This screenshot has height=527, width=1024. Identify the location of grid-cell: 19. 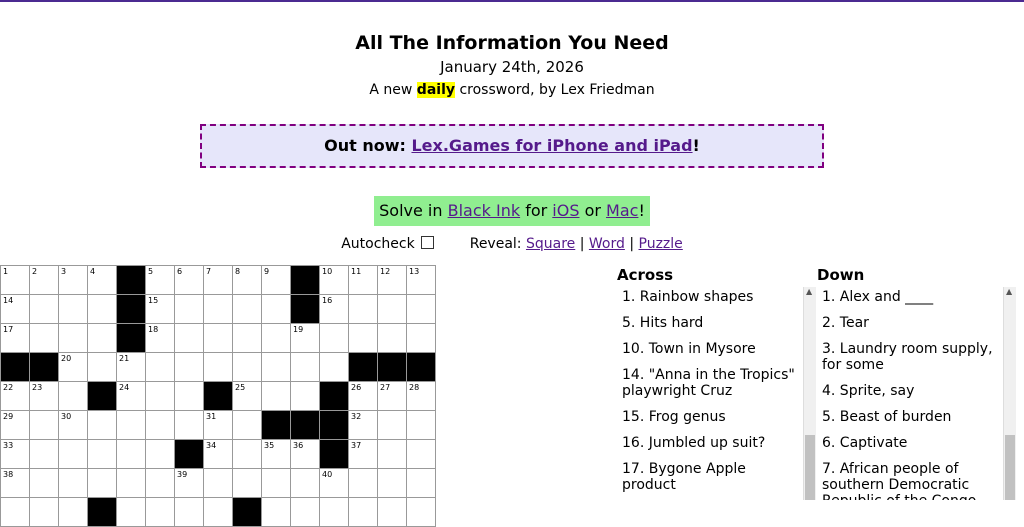
(305, 338).